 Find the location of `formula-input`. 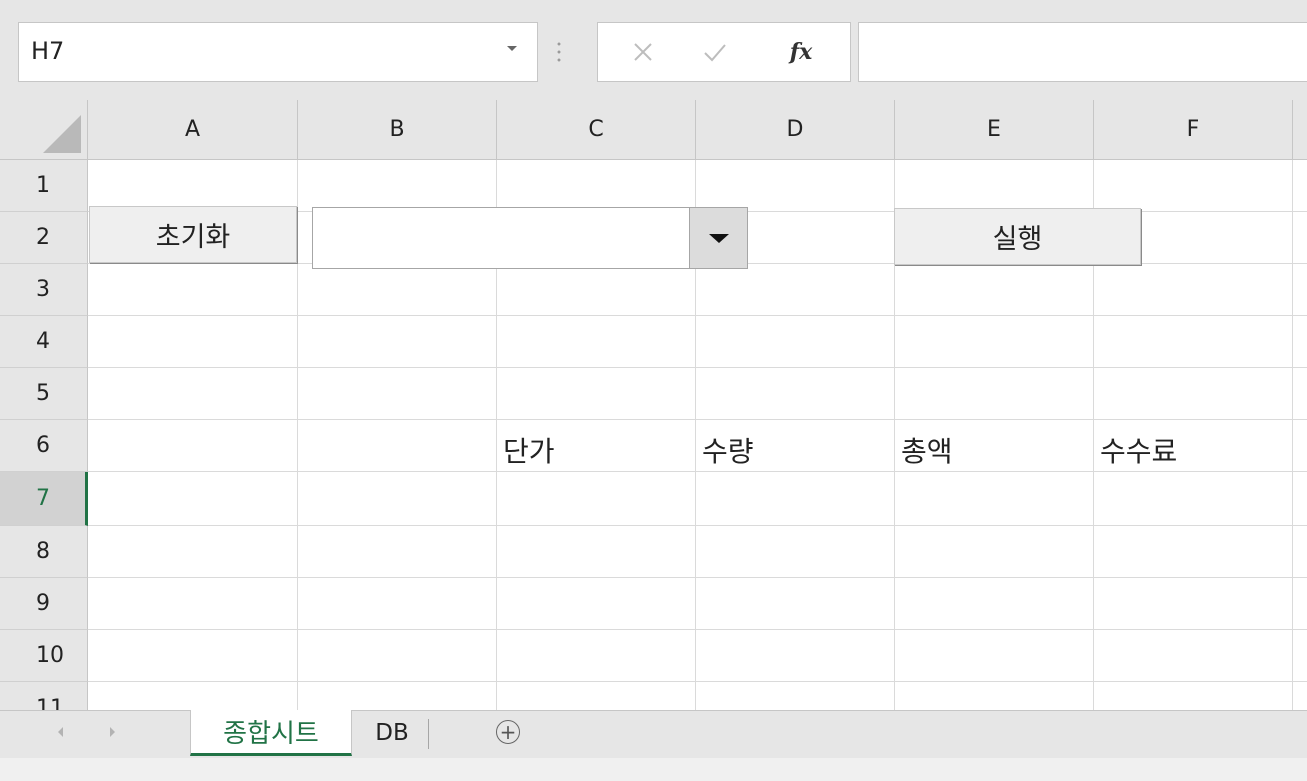

formula-input is located at coordinates (1082, 52).